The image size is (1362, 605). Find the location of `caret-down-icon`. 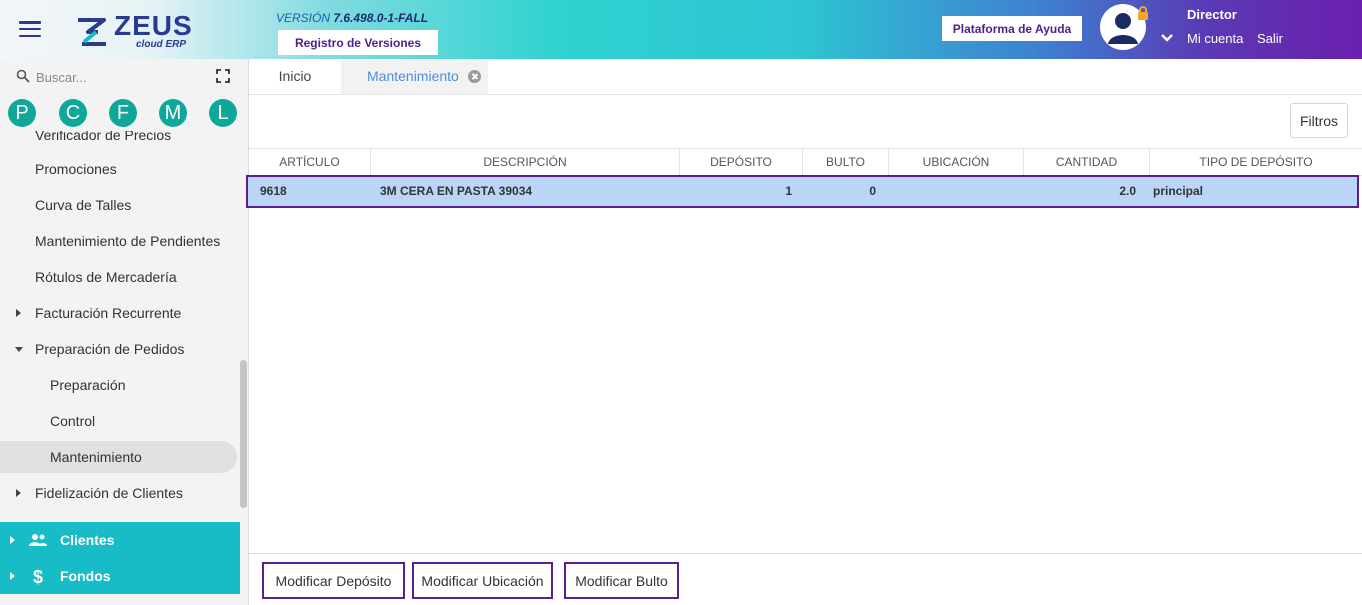

caret-down-icon is located at coordinates (19, 349).